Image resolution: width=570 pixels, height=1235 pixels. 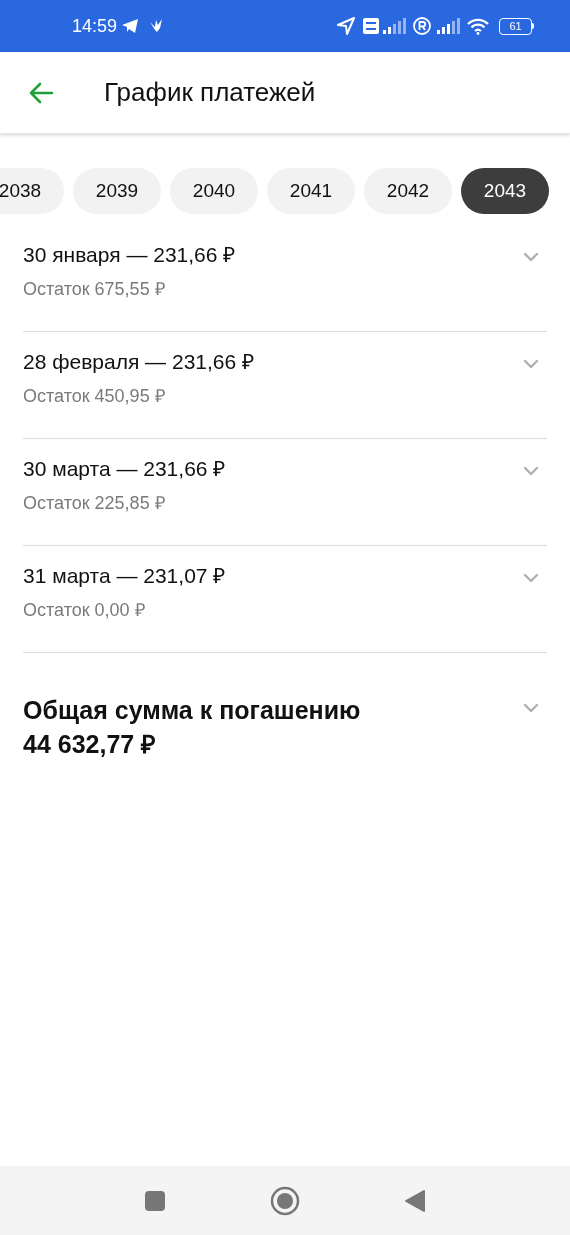 I want to click on paper-plane-icon, so click(x=130, y=26).